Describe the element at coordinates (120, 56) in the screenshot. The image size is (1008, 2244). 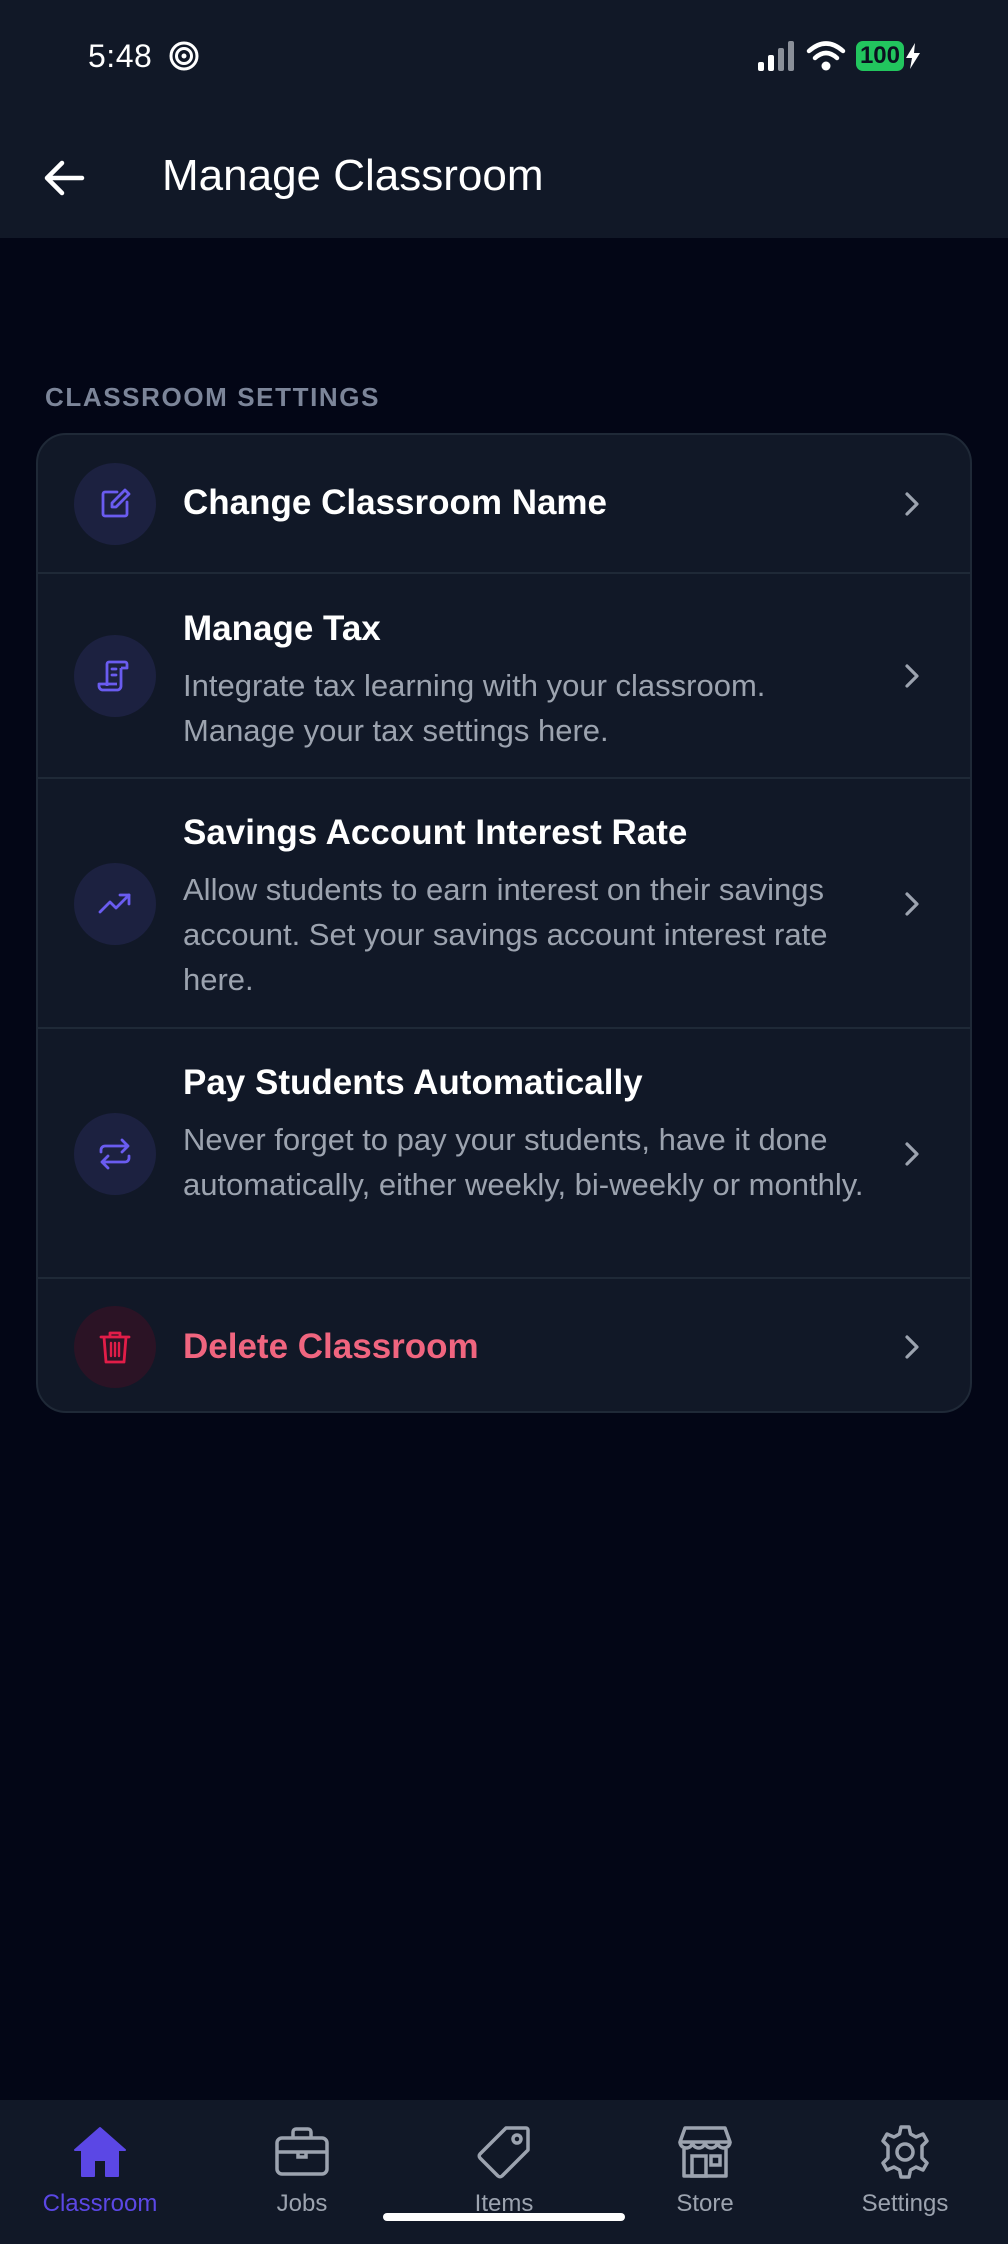
I see `status-time: 5:48` at that location.